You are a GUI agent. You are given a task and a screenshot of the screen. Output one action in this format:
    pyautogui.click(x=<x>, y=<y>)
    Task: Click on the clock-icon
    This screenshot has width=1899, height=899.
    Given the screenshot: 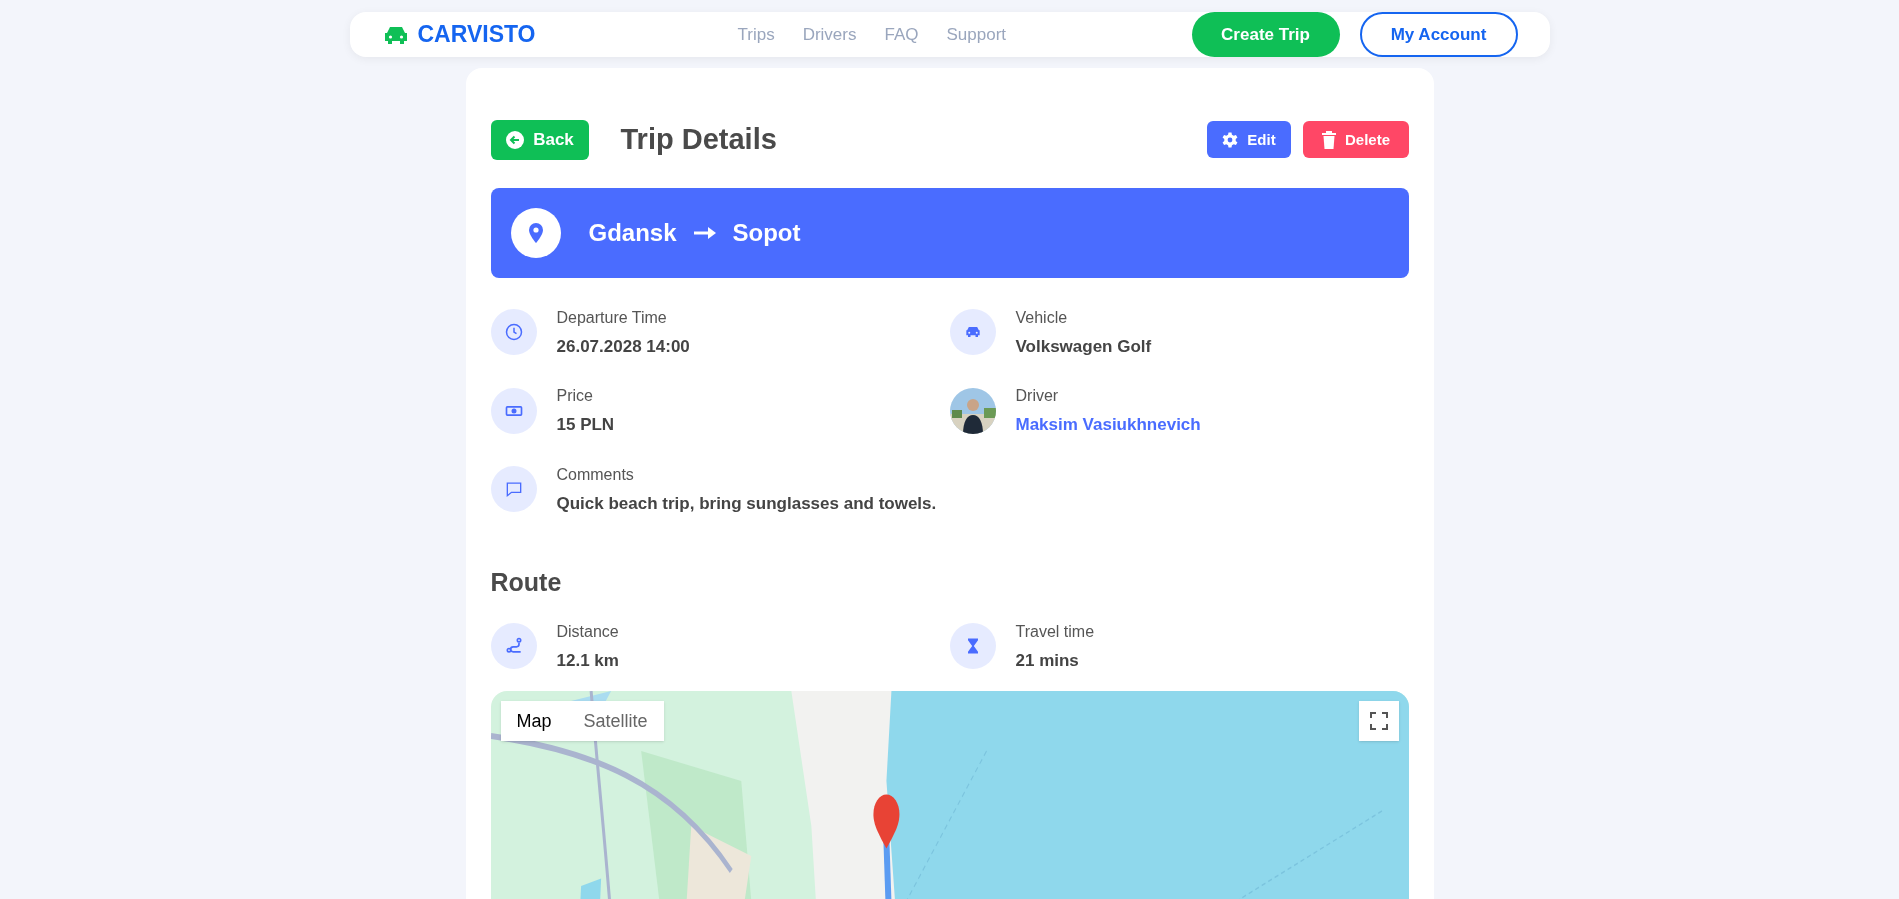 What is the action you would take?
    pyautogui.click(x=513, y=332)
    